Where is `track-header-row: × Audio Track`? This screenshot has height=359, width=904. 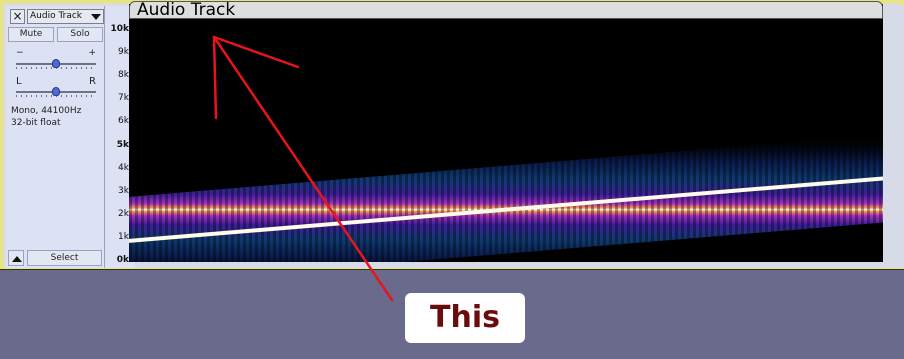
track-header-row: × Audio Track is located at coordinates (56, 16).